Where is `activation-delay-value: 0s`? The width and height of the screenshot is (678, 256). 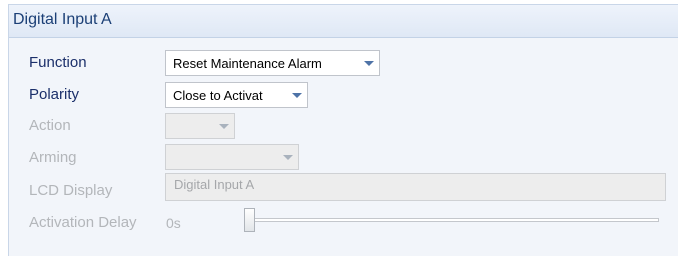
activation-delay-value: 0s is located at coordinates (173, 223).